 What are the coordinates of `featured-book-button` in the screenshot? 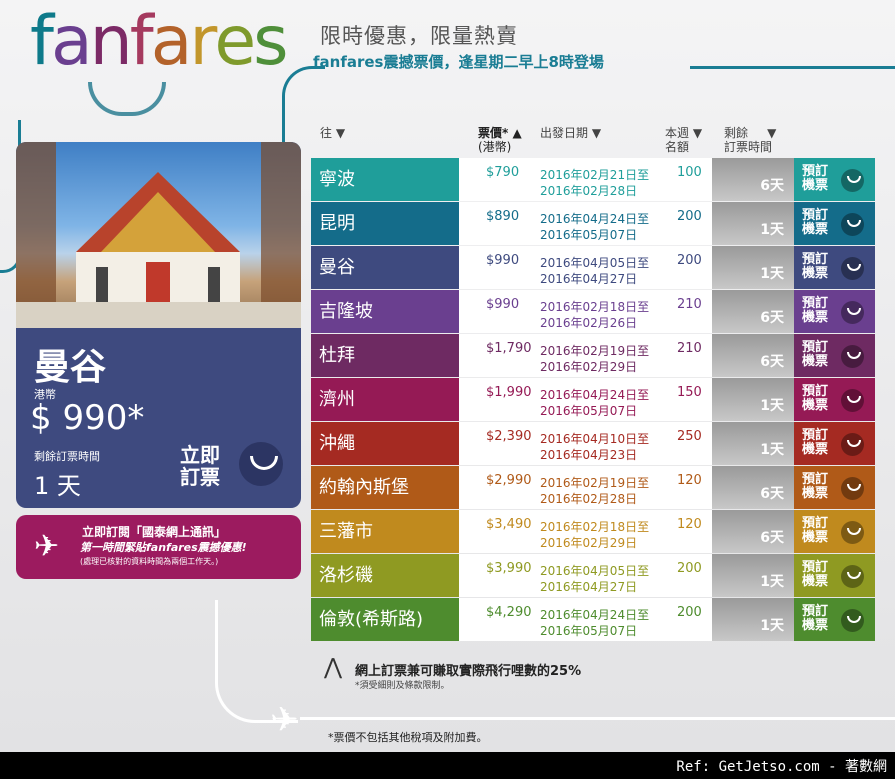 It's located at (261, 464).